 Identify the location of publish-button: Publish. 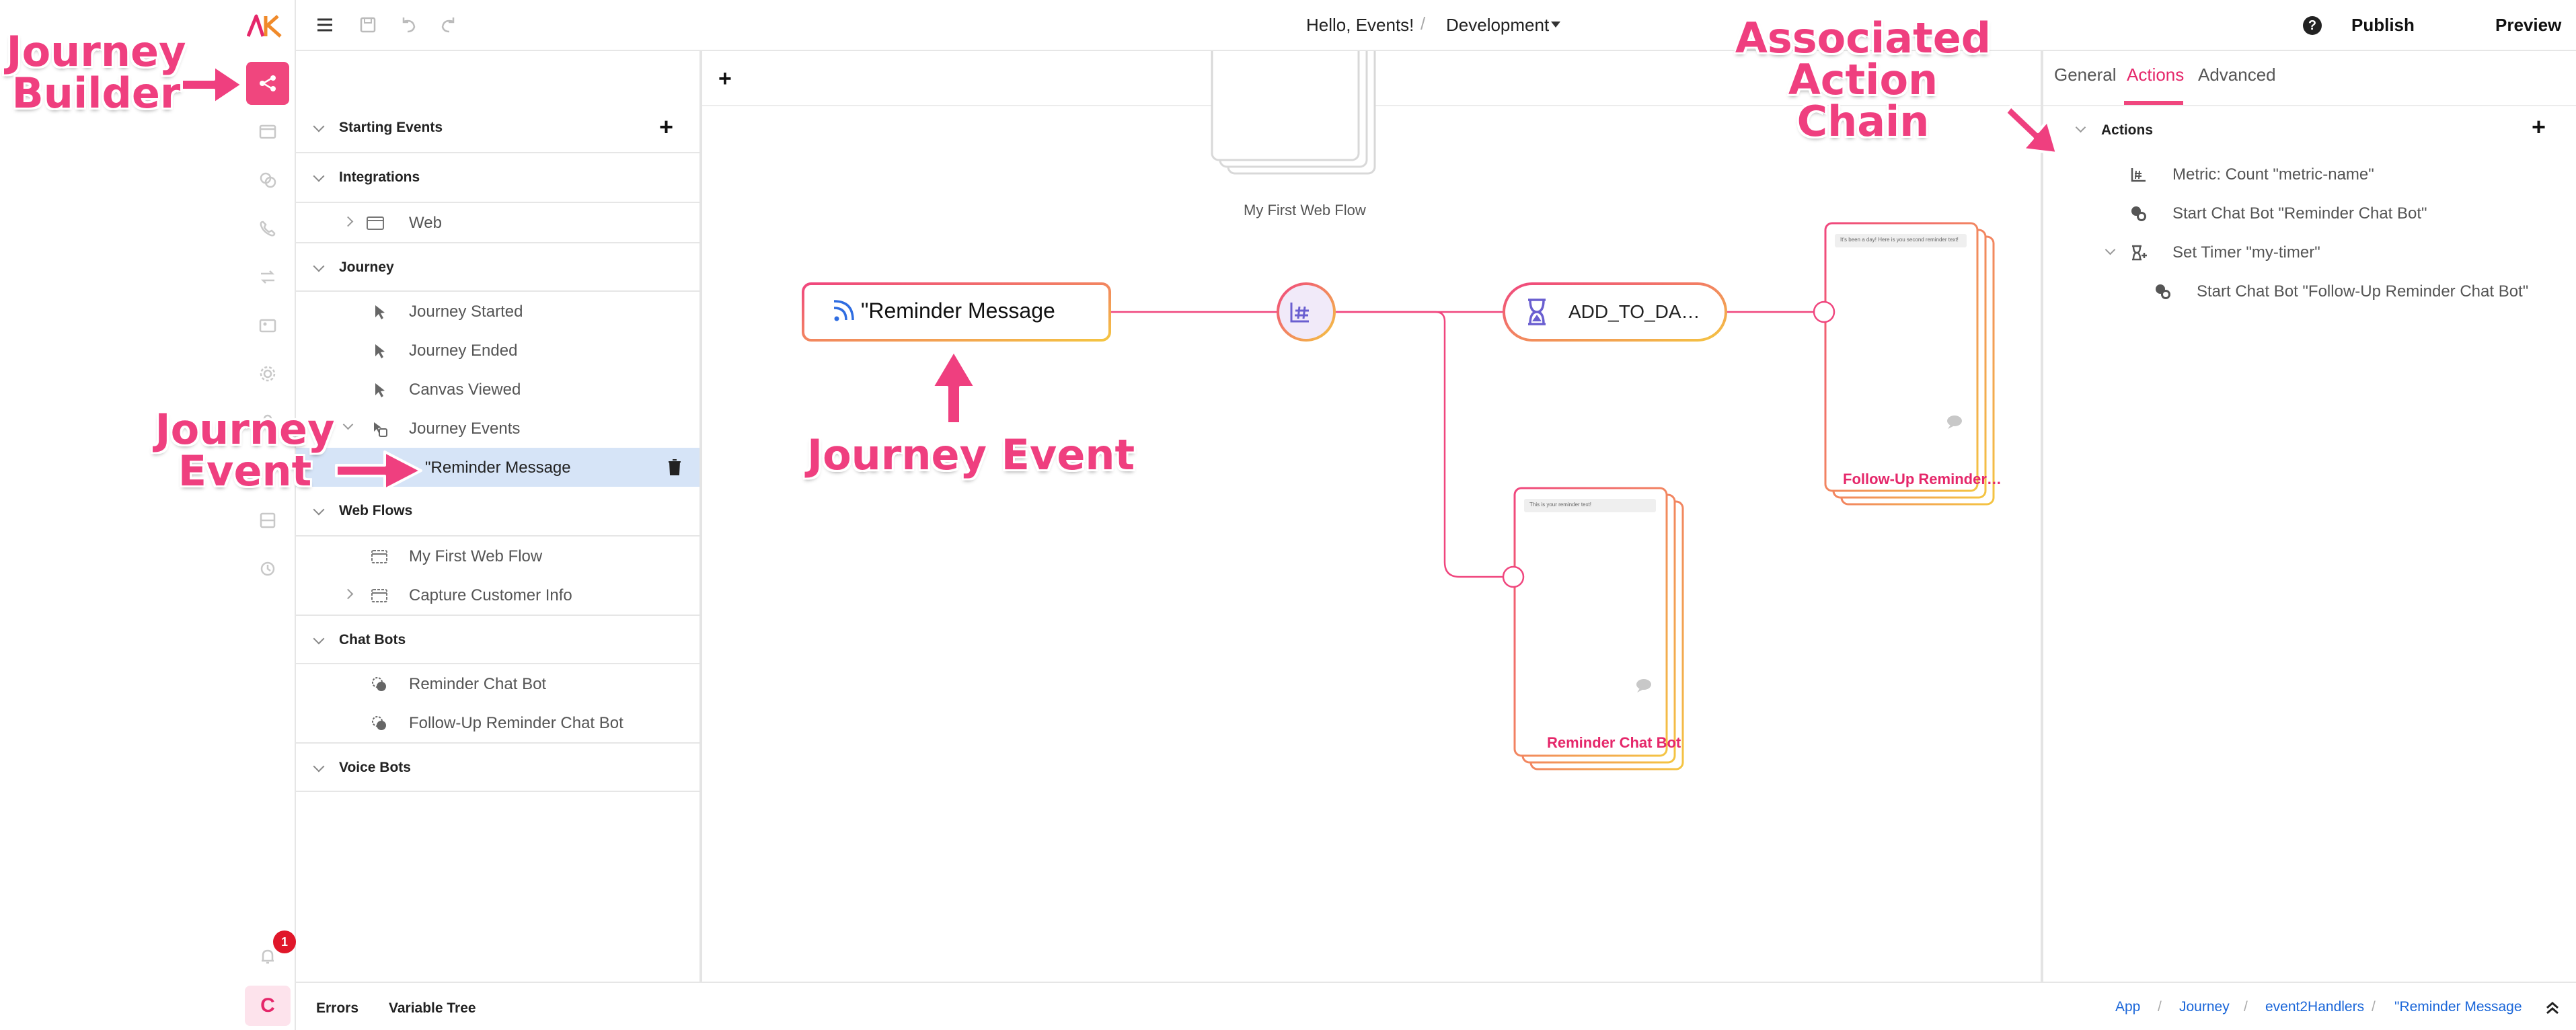
(2383, 25).